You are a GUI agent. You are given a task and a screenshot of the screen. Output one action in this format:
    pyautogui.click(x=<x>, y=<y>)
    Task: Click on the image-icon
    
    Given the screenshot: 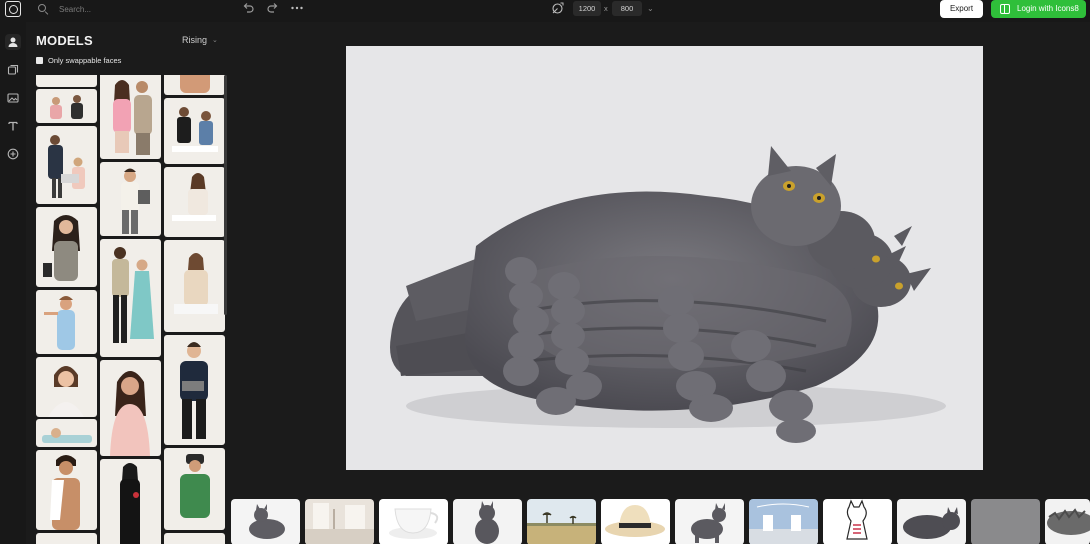 What is the action you would take?
    pyautogui.click(x=13, y=98)
    